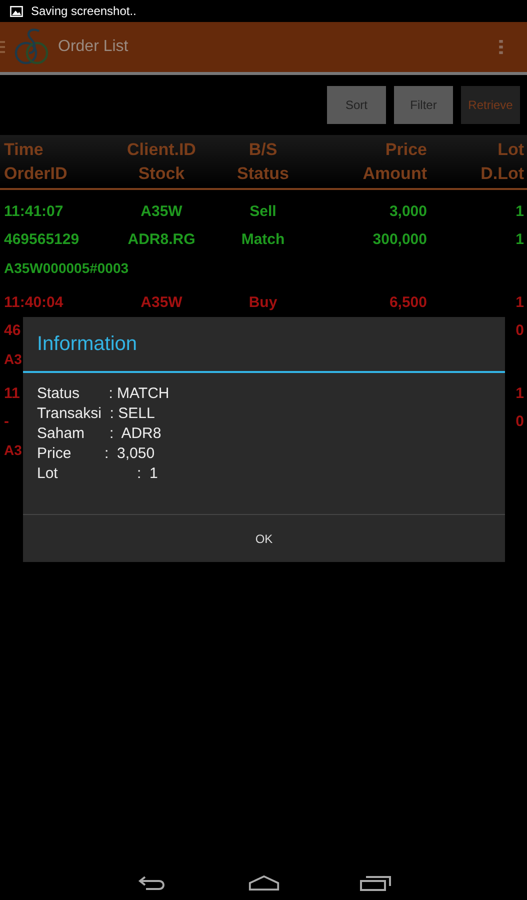 This screenshot has height=900, width=527. I want to click on notification-text: Saving screenshot.., so click(83, 11).